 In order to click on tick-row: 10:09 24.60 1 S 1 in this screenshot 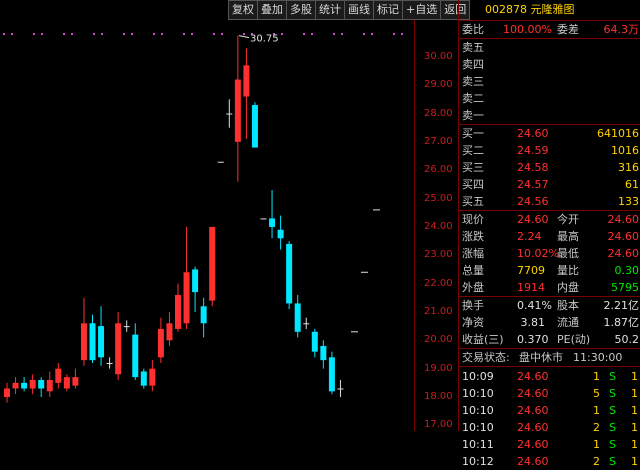, I will do `click(549, 376)`.